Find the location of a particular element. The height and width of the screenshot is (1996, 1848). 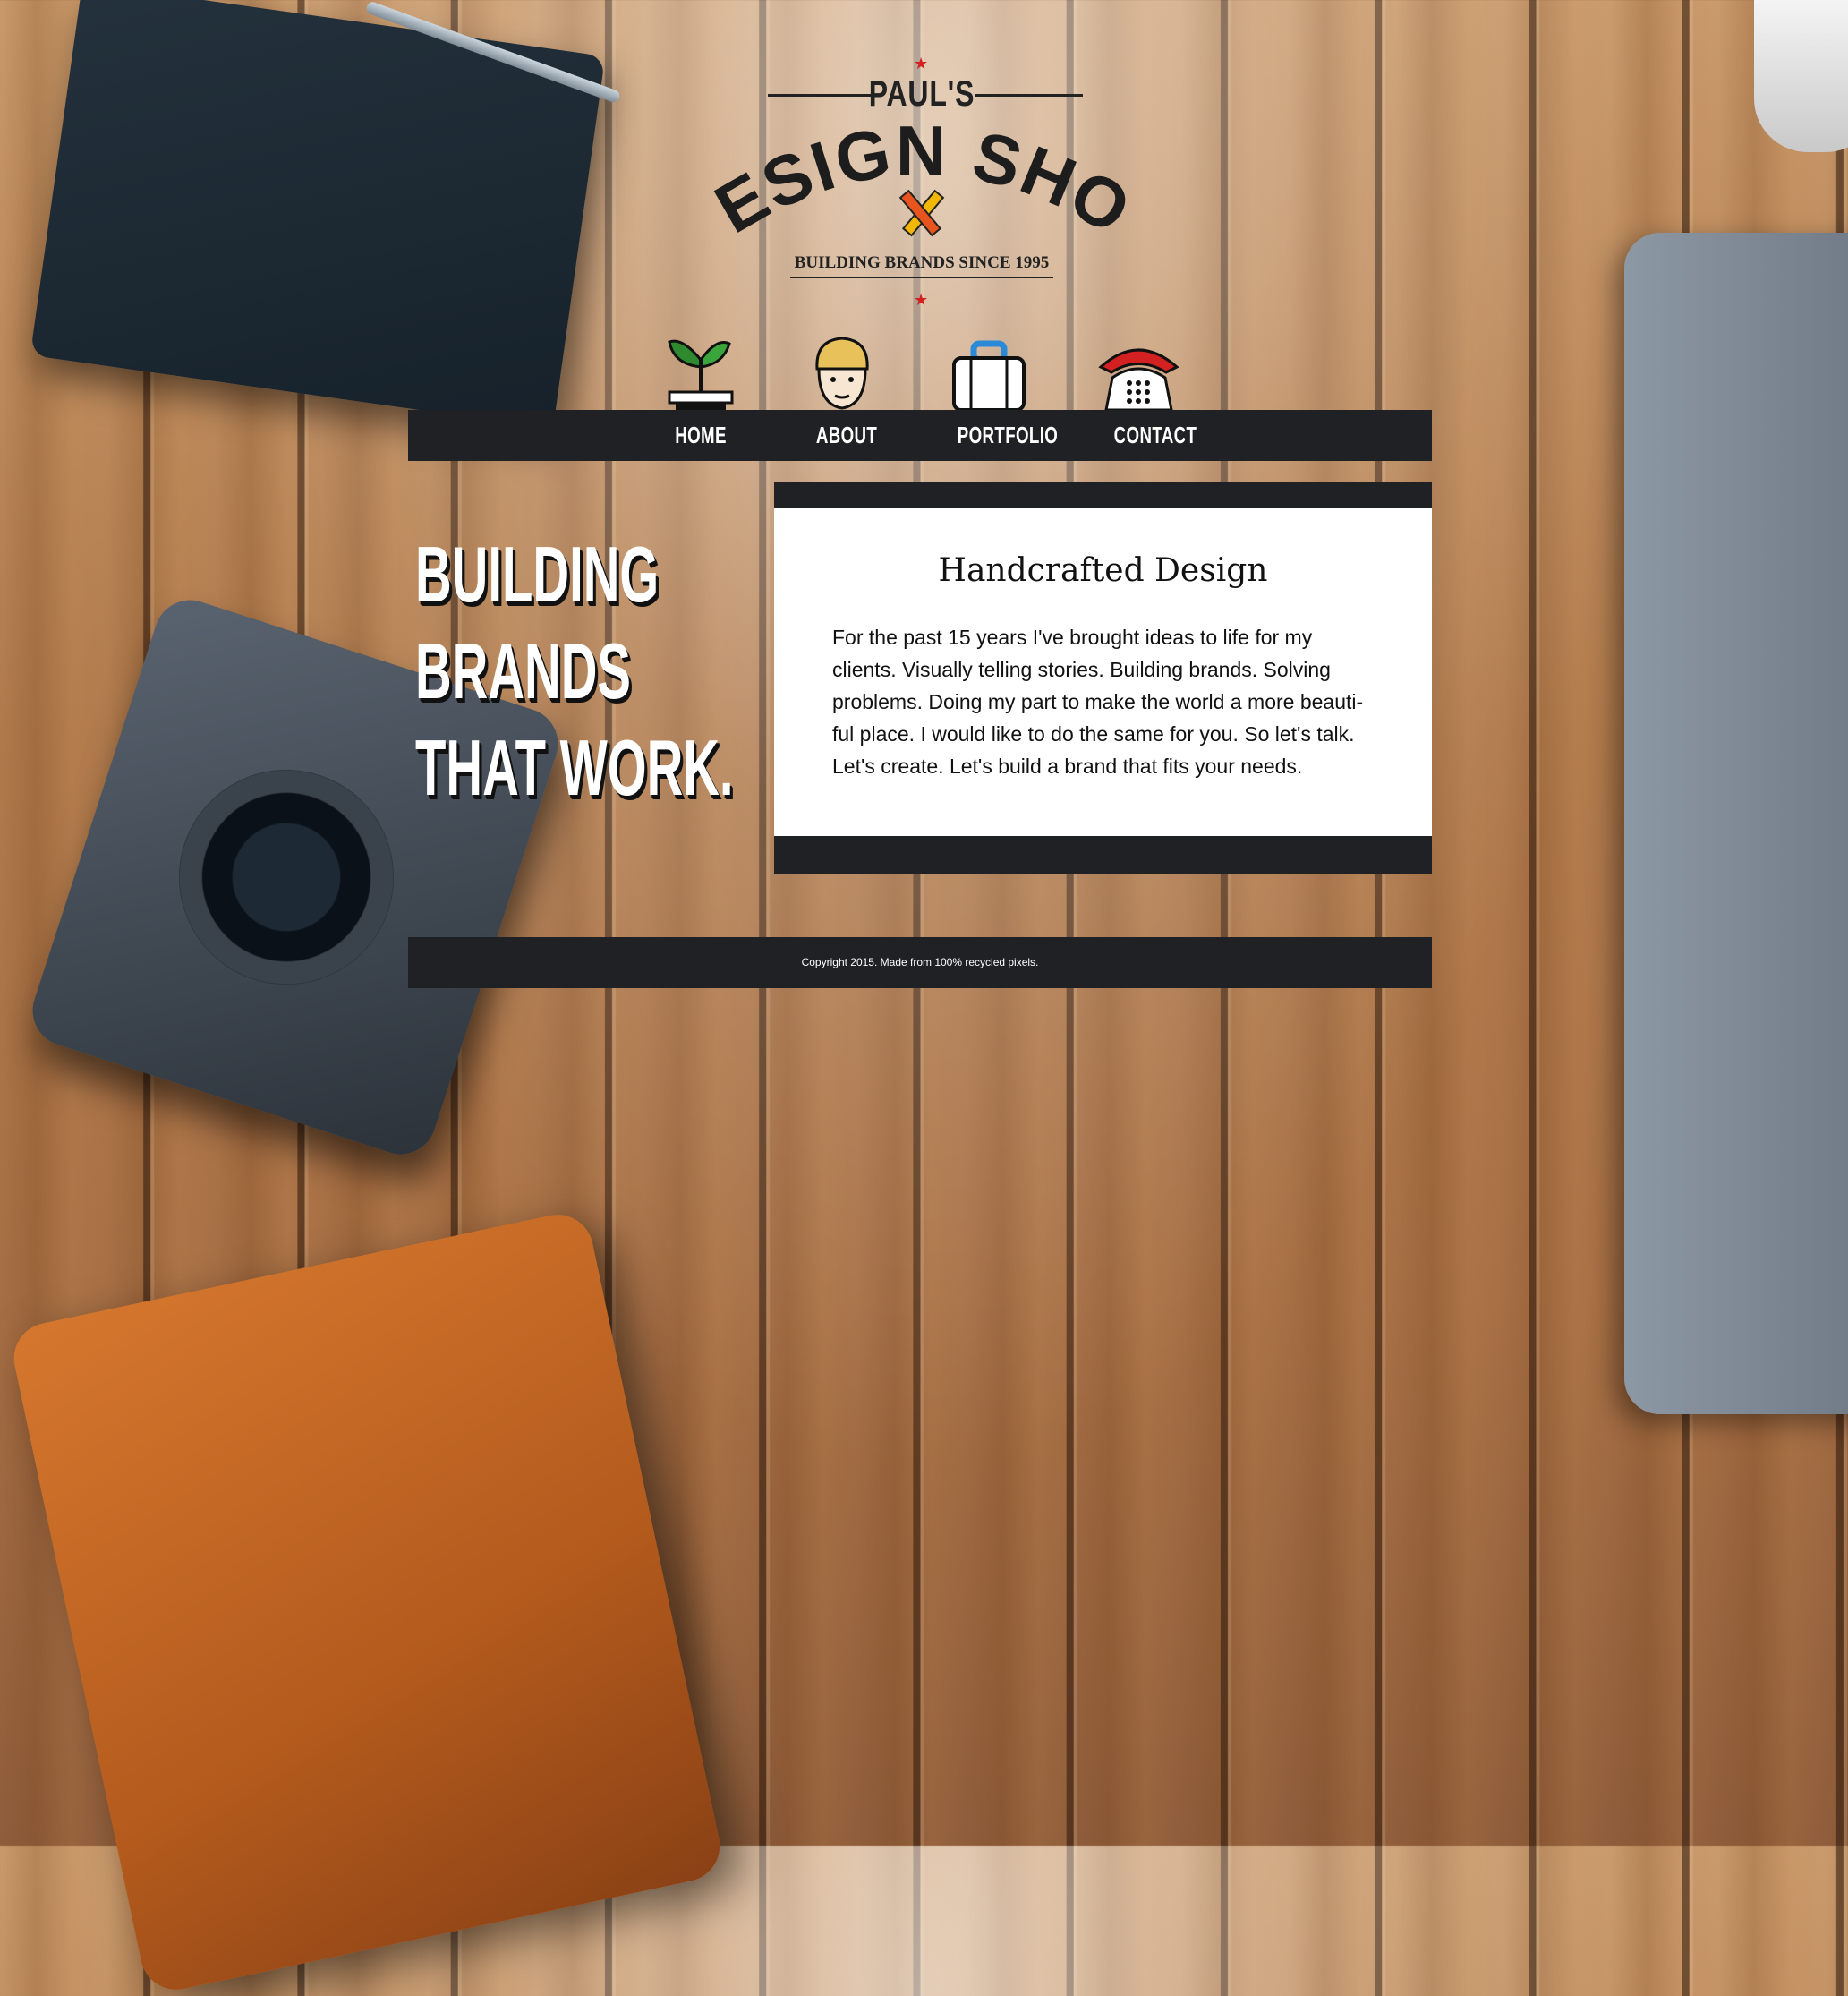

hero-line: BRANDS is located at coordinates (523, 671).